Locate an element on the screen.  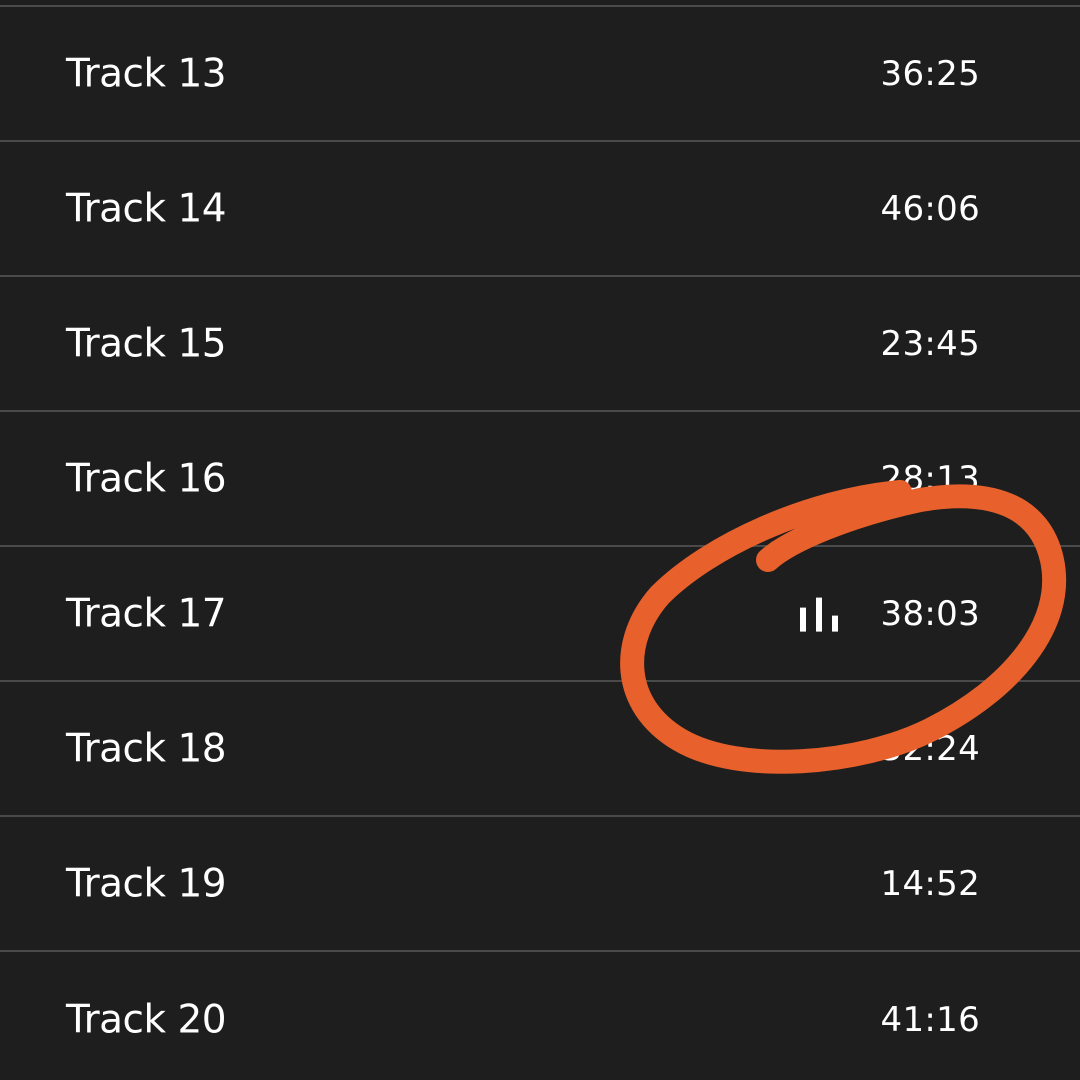
track-title: Track 14 is located at coordinates (146, 208).